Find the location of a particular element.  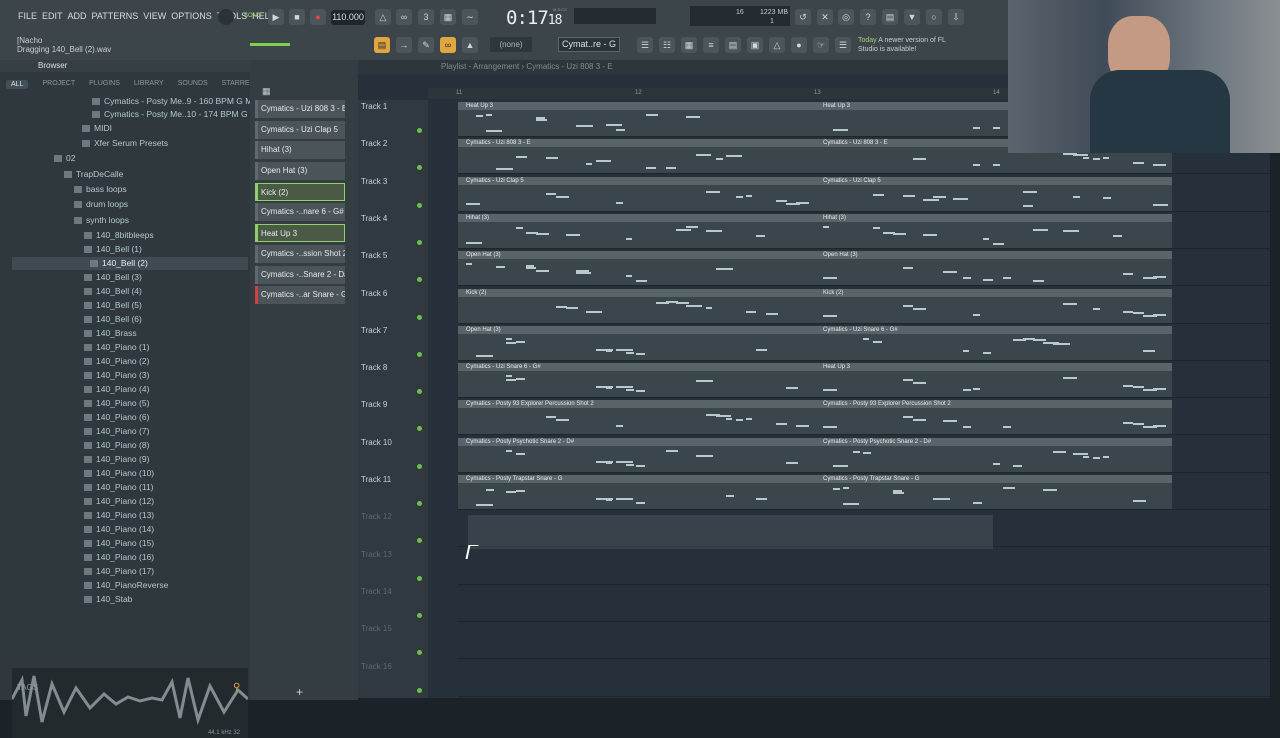

track-name: Track 9 is located at coordinates (374, 404).